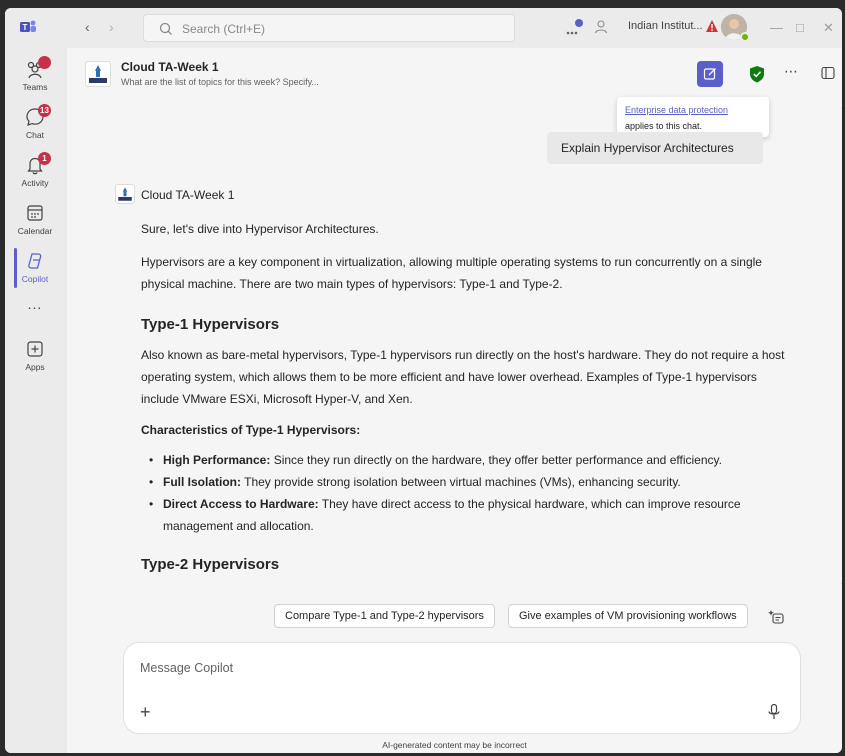  What do you see at coordinates (575, 28) in the screenshot?
I see `settings-dots-icon` at bounding box center [575, 28].